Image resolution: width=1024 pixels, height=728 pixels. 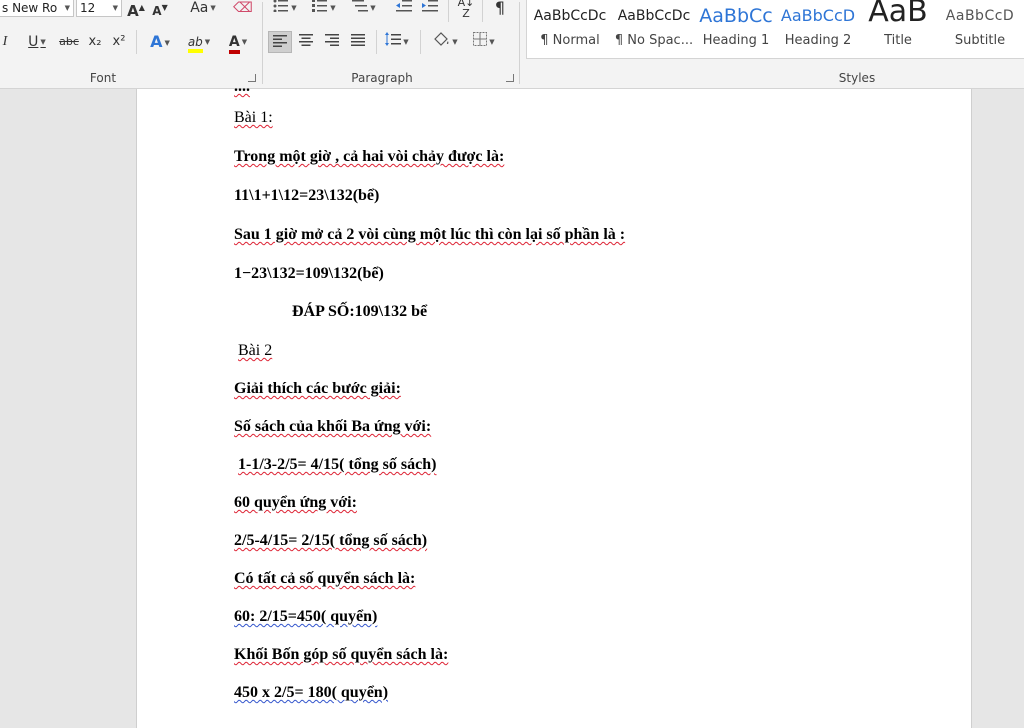 I want to click on align-center-icon, so click(x=306, y=40).